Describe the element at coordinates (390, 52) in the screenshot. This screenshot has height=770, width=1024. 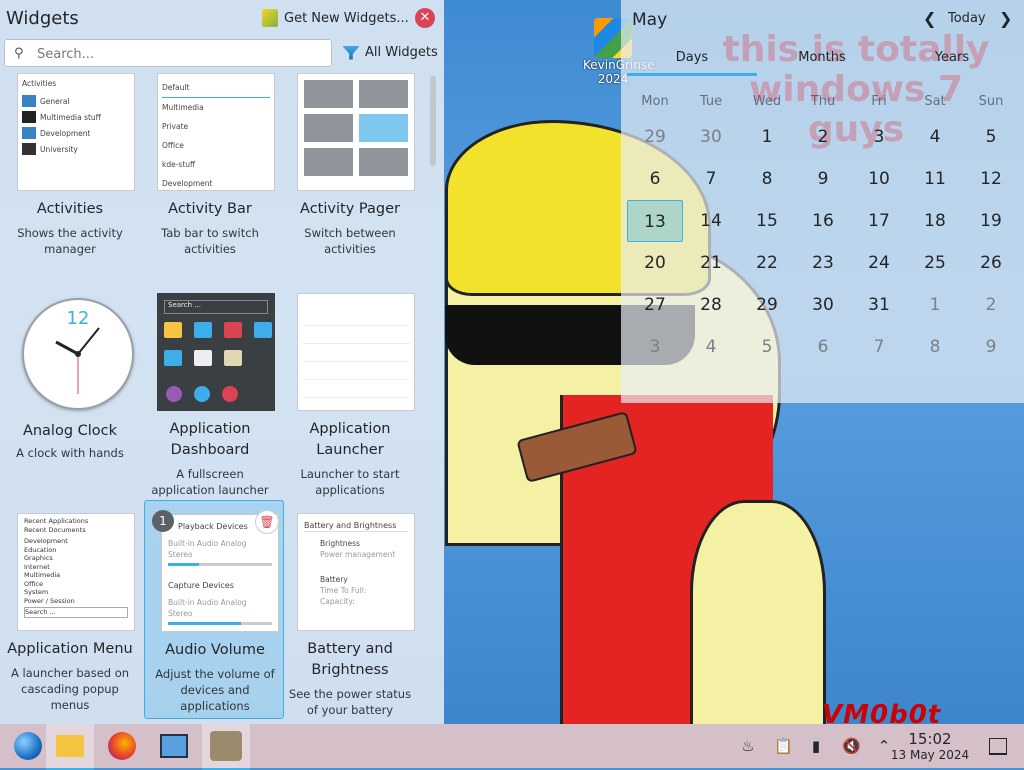
I see `filter-all-widgets-button: All Widgets` at that location.